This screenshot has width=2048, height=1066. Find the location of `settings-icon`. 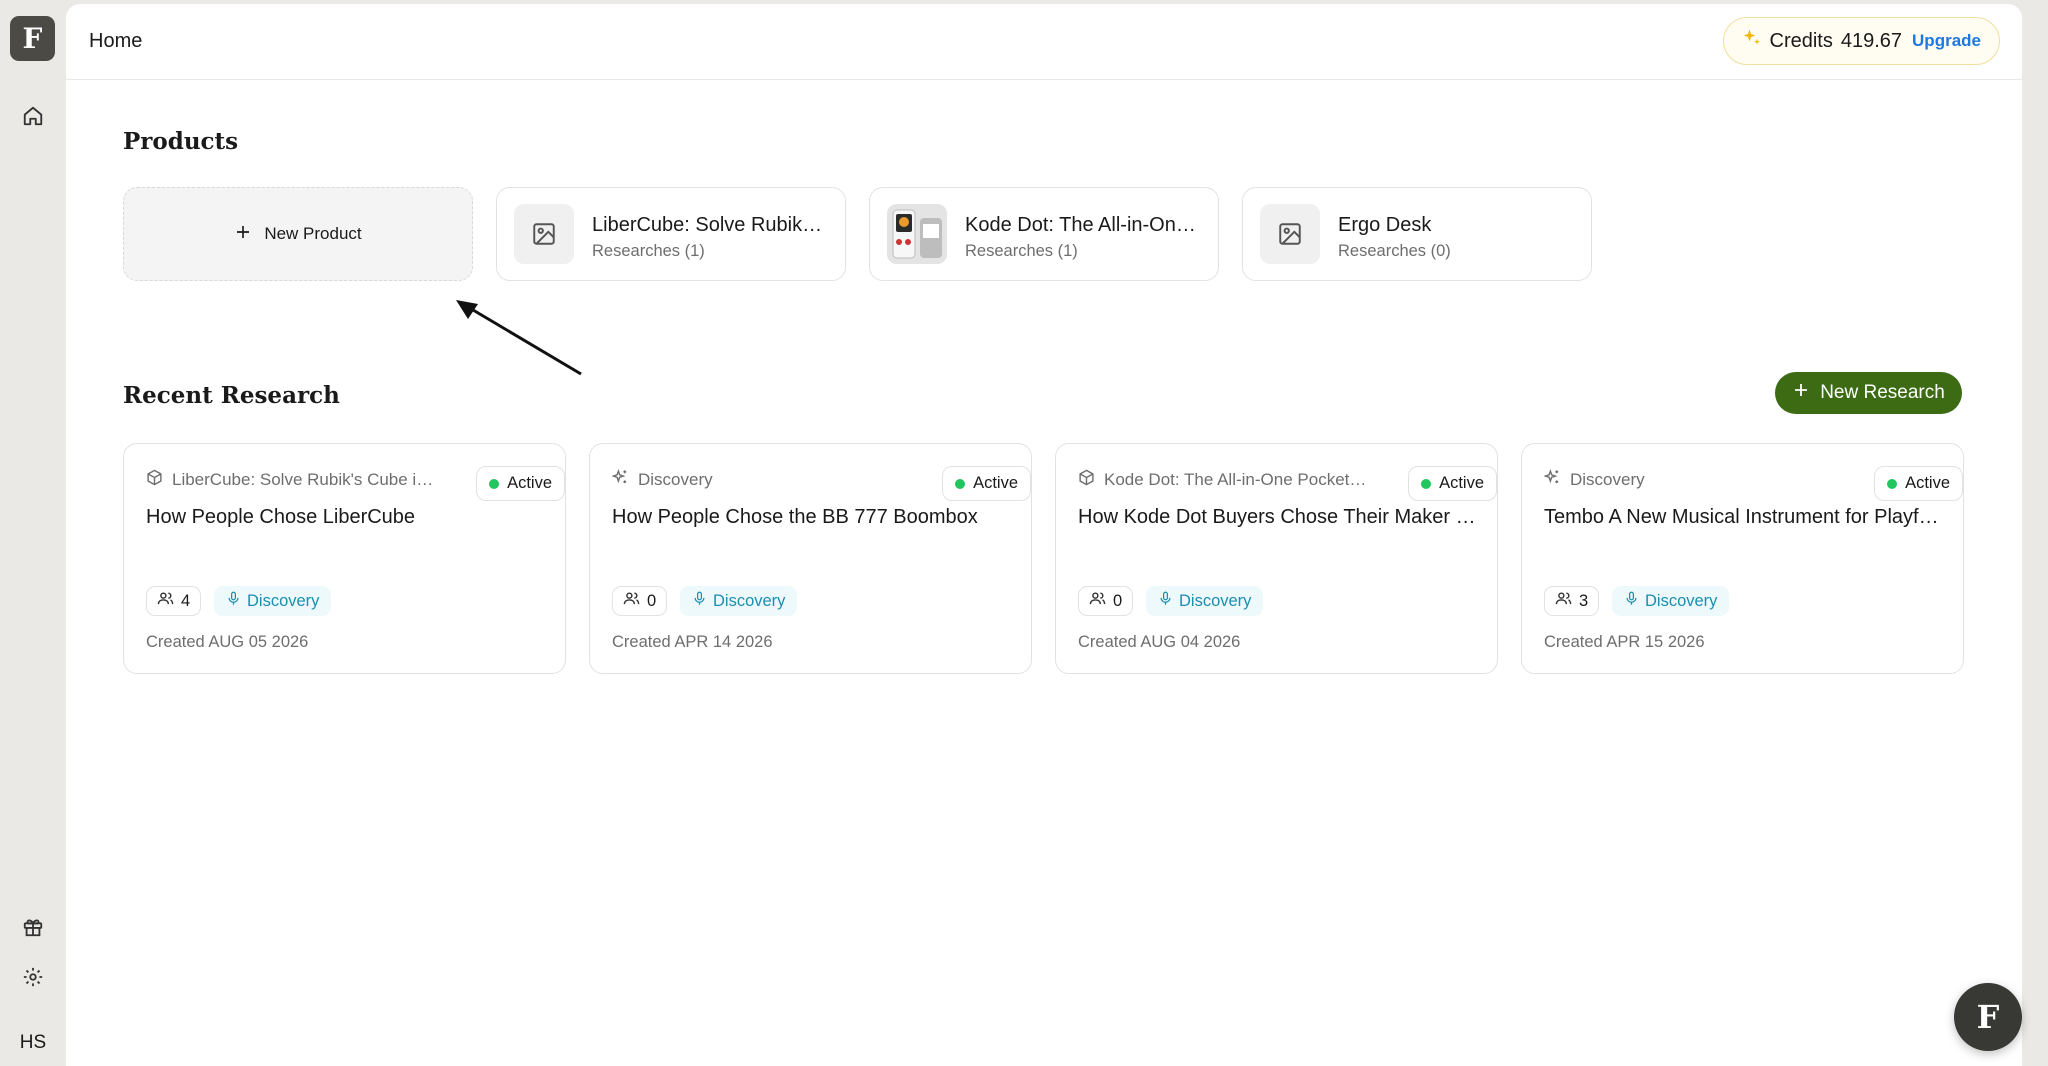

settings-icon is located at coordinates (33, 977).